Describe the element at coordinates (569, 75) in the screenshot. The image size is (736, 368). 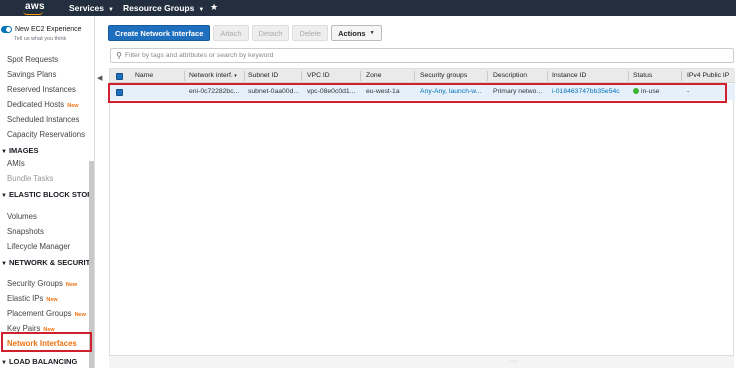
I see `column-header-instance-id: Instance ID` at that location.